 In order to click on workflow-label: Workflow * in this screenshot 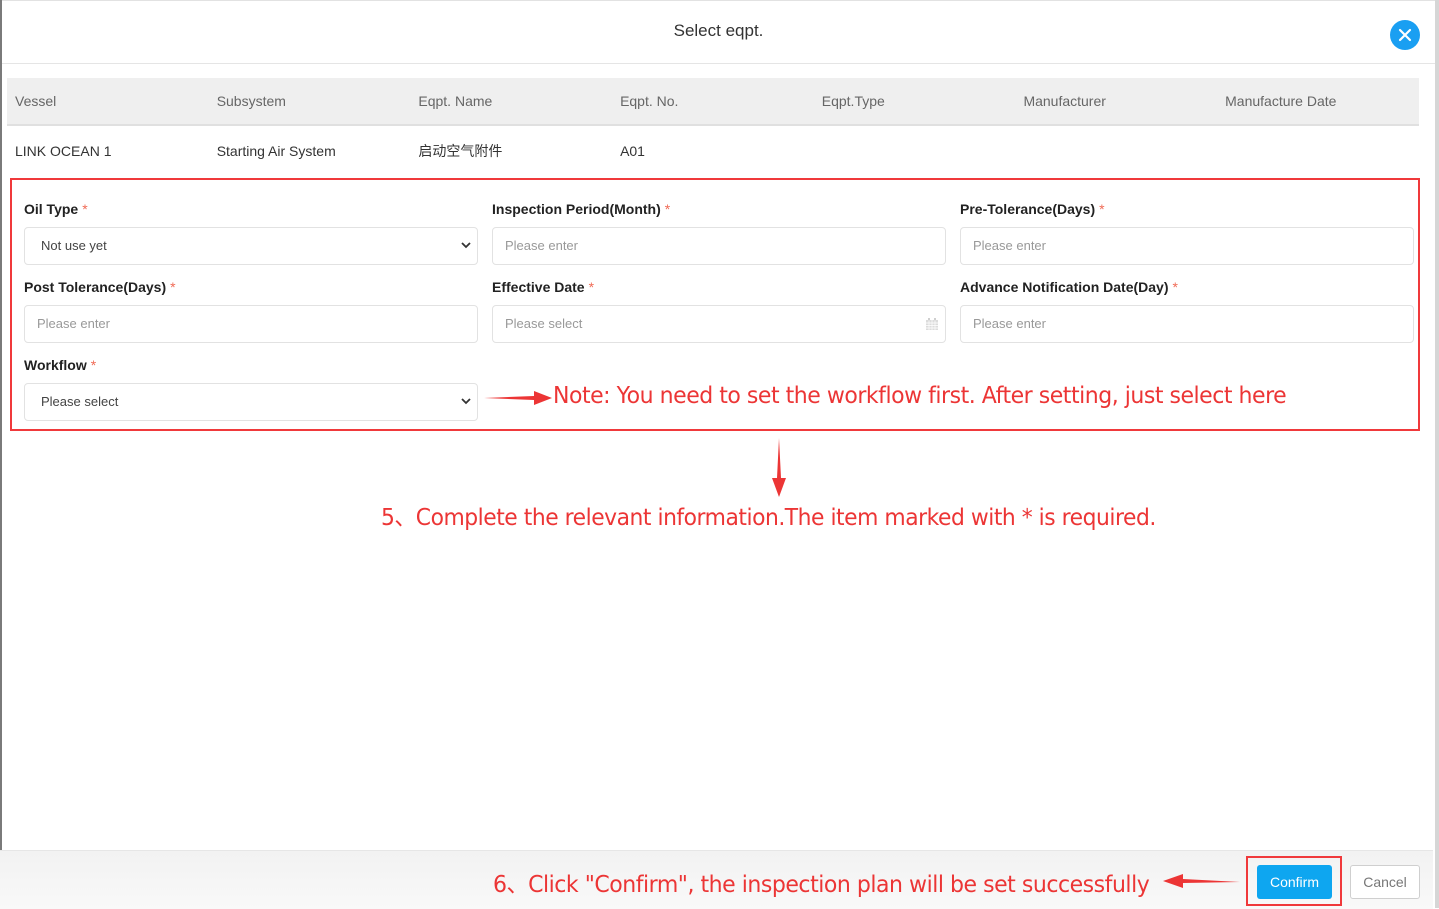, I will do `click(60, 365)`.